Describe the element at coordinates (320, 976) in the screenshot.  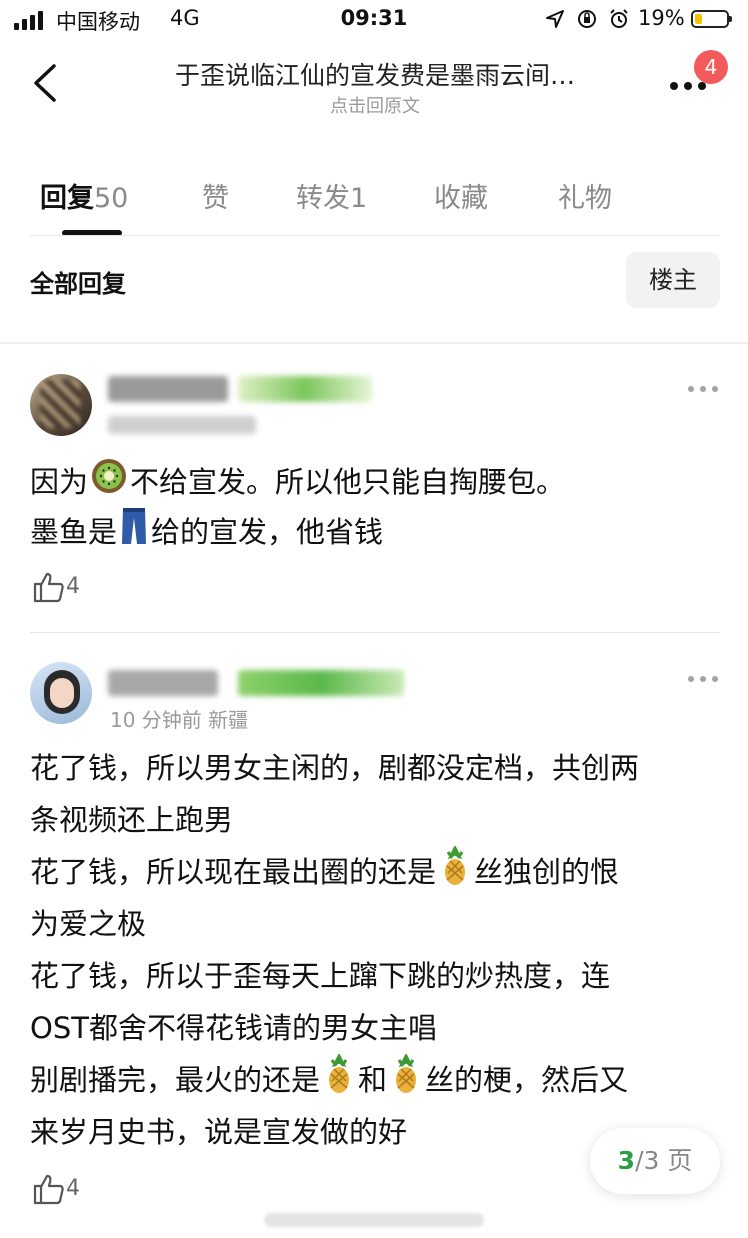
I see `comment-line: 花了钱，所以于歪每天上蹿下跳的炒热度，连` at that location.